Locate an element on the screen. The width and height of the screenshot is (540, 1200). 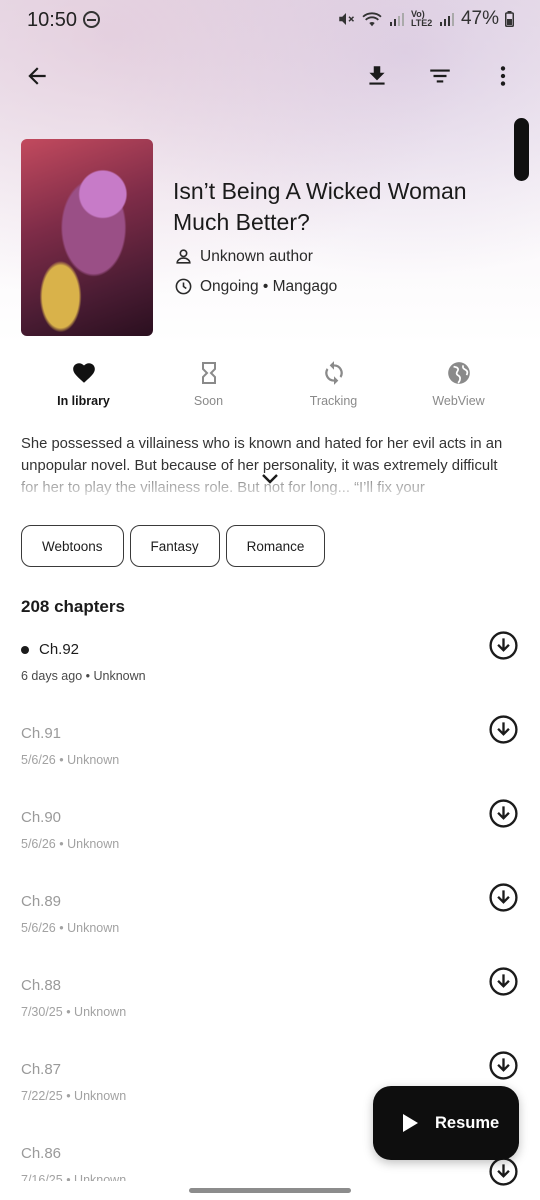
scrollbar-thumb is located at coordinates (521, 149).